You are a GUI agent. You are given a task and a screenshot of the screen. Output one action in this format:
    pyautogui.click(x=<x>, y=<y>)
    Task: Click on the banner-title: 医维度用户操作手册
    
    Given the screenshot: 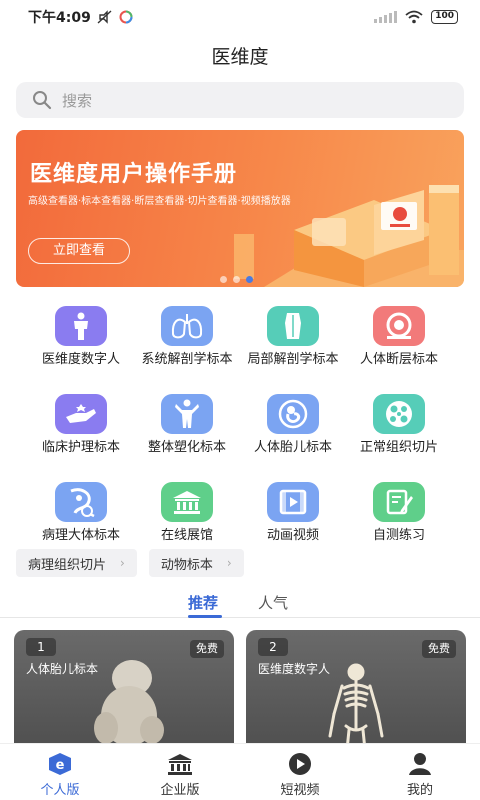 What is the action you would take?
    pyautogui.click(x=134, y=174)
    